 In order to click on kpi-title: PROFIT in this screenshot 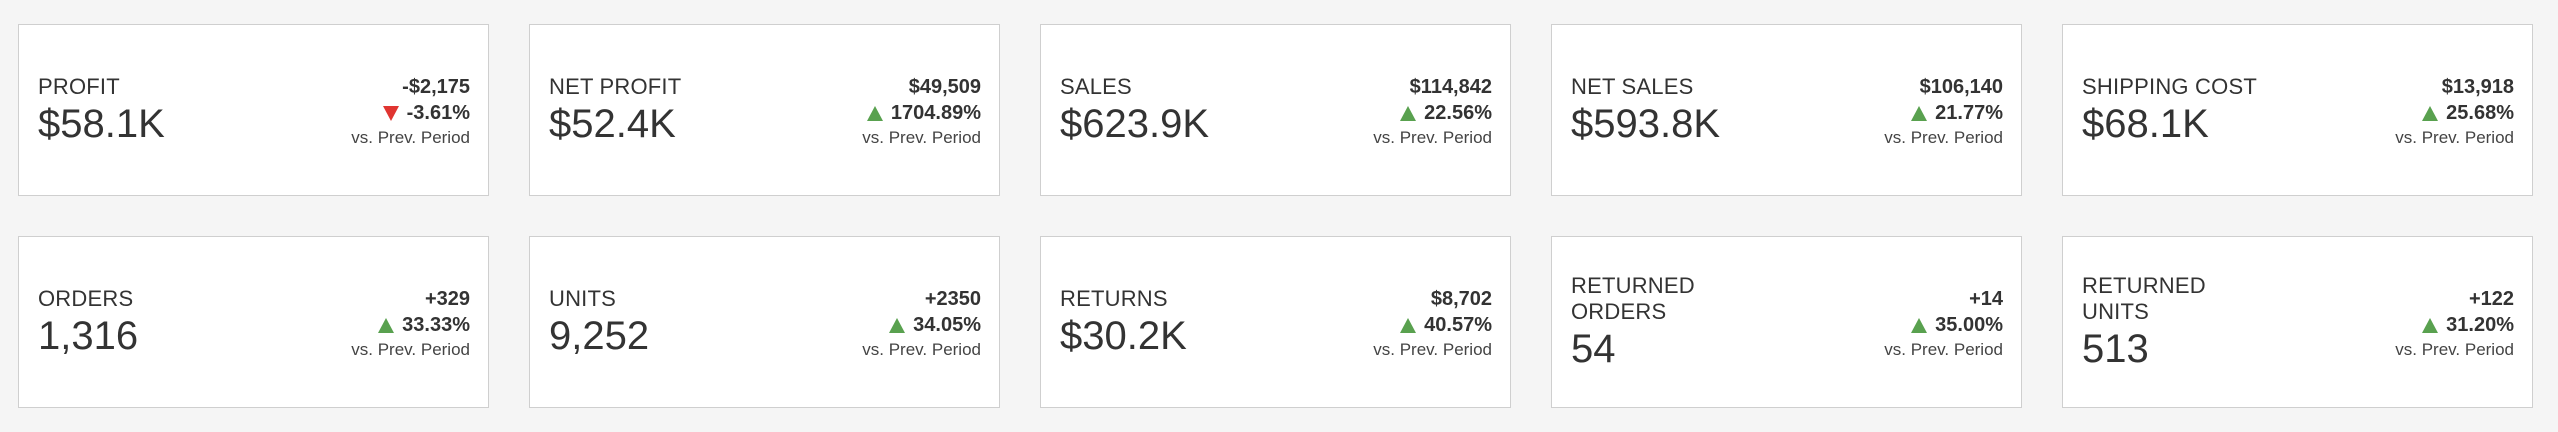, I will do `click(79, 86)`.